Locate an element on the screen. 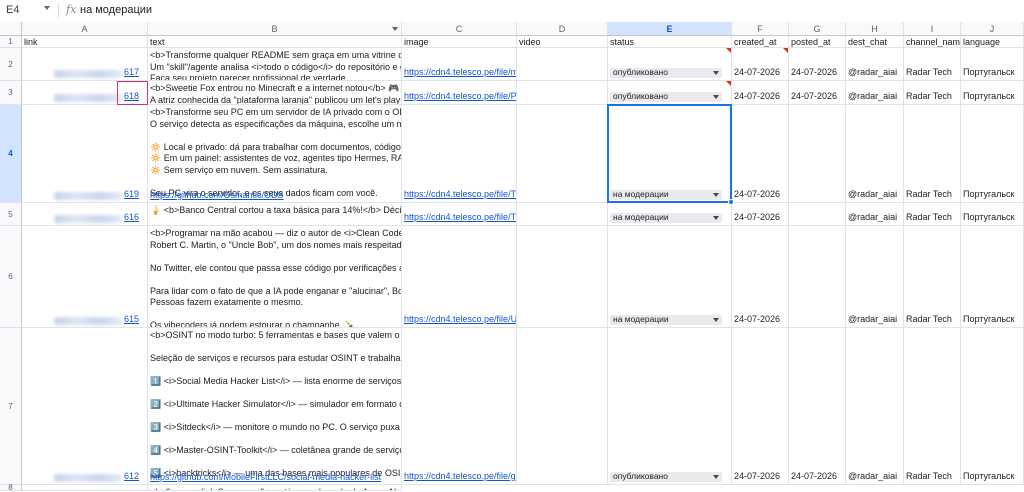 This screenshot has height=492, width=1024. row-header: 4 is located at coordinates (11, 154).